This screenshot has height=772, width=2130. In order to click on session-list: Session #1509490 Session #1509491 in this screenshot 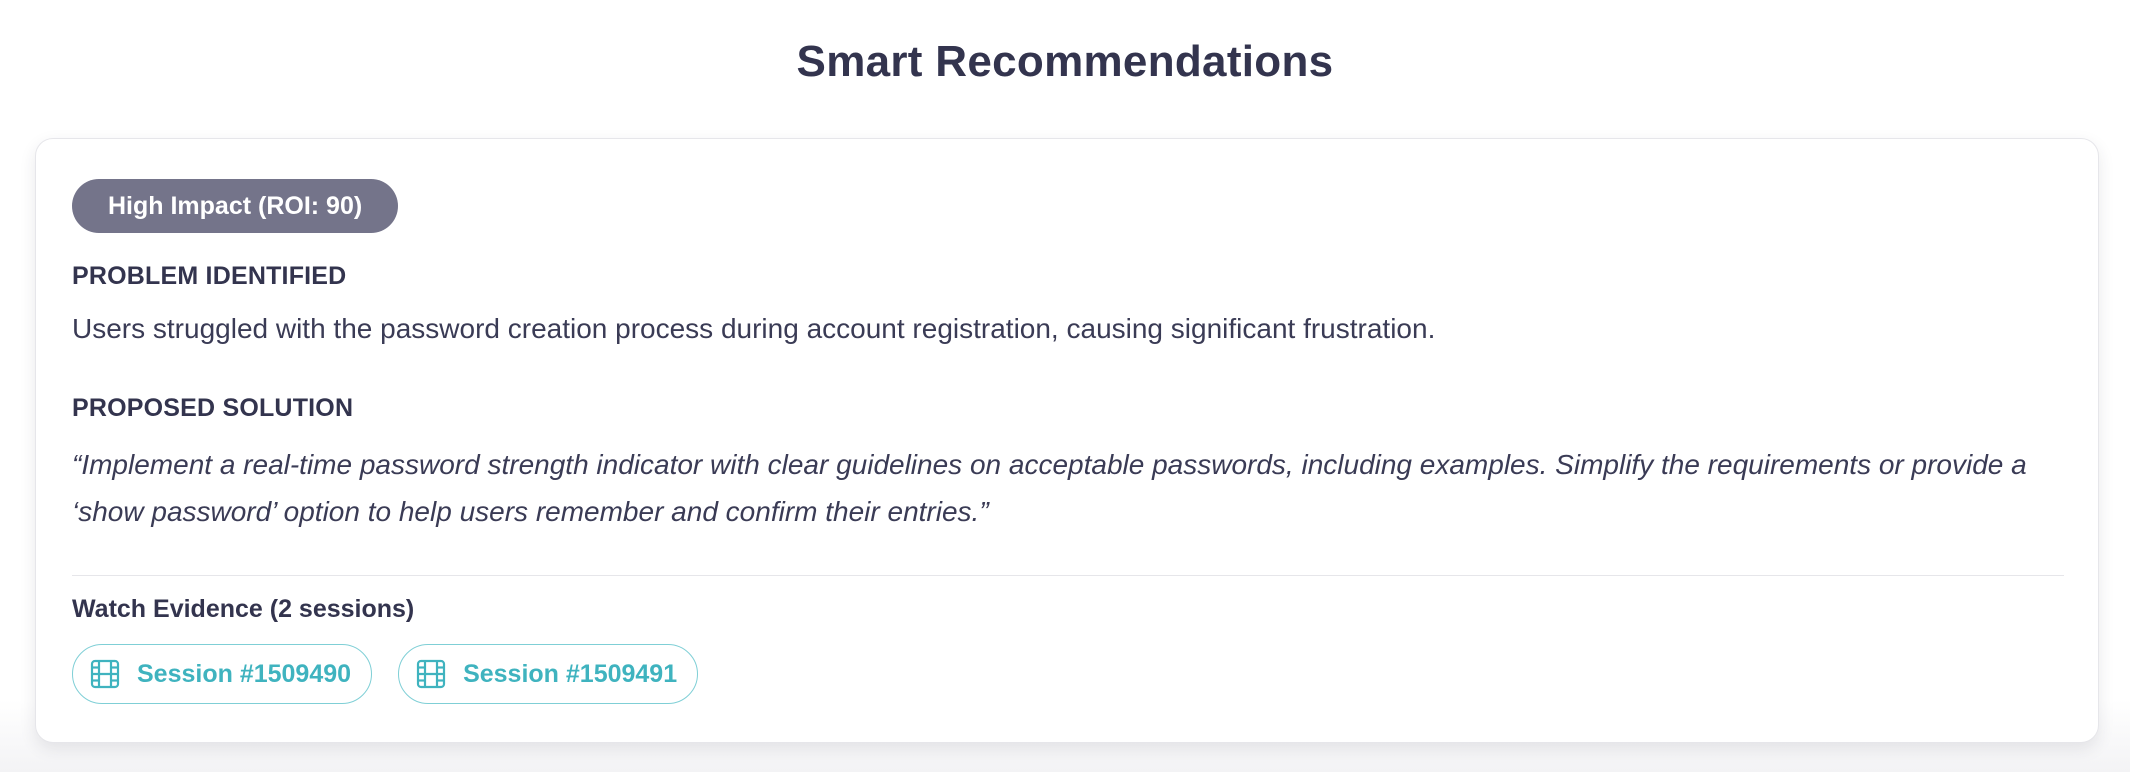, I will do `click(1067, 674)`.